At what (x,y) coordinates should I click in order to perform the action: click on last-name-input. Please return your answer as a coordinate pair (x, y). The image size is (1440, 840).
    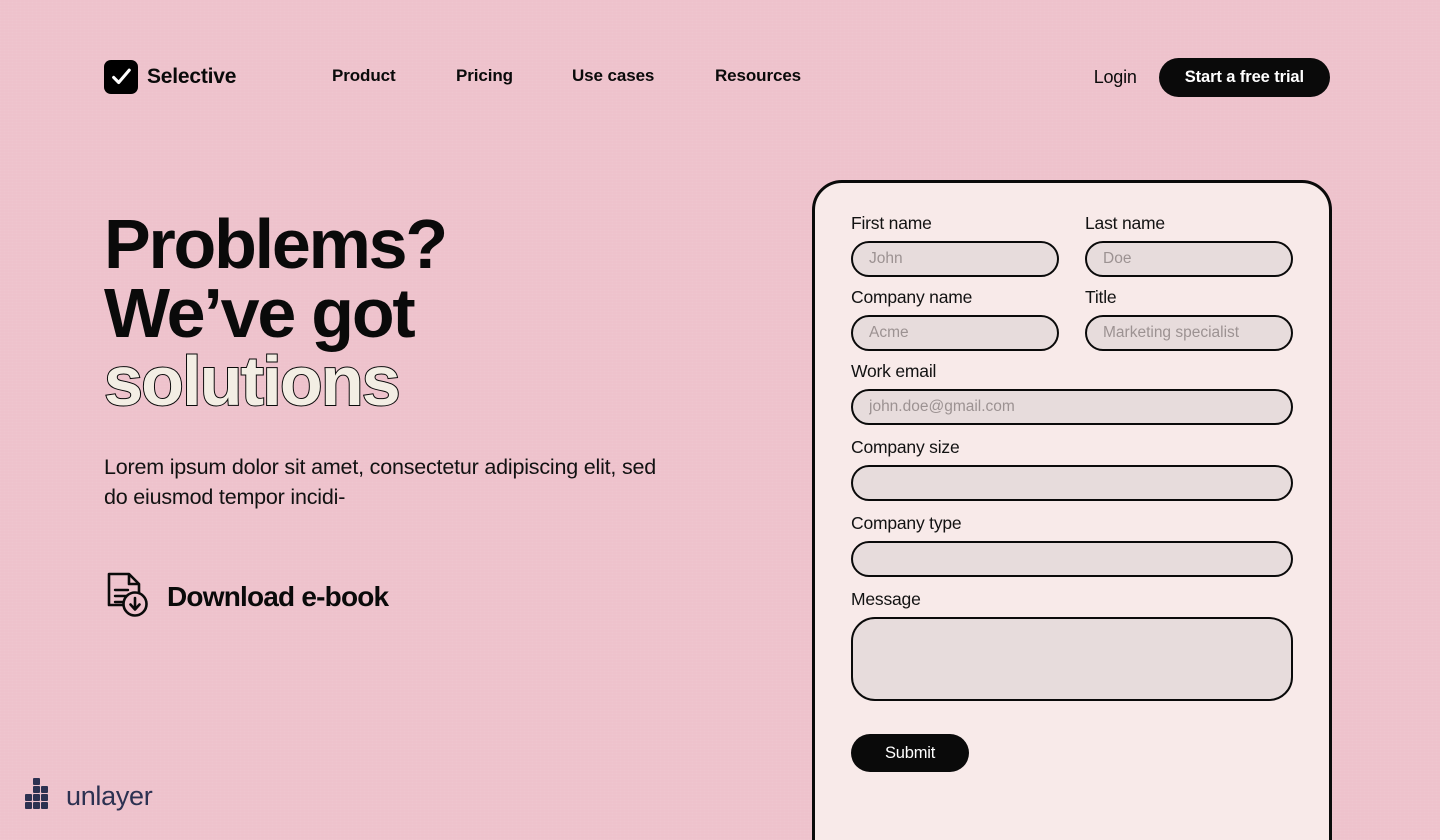
    Looking at the image, I should click on (1189, 259).